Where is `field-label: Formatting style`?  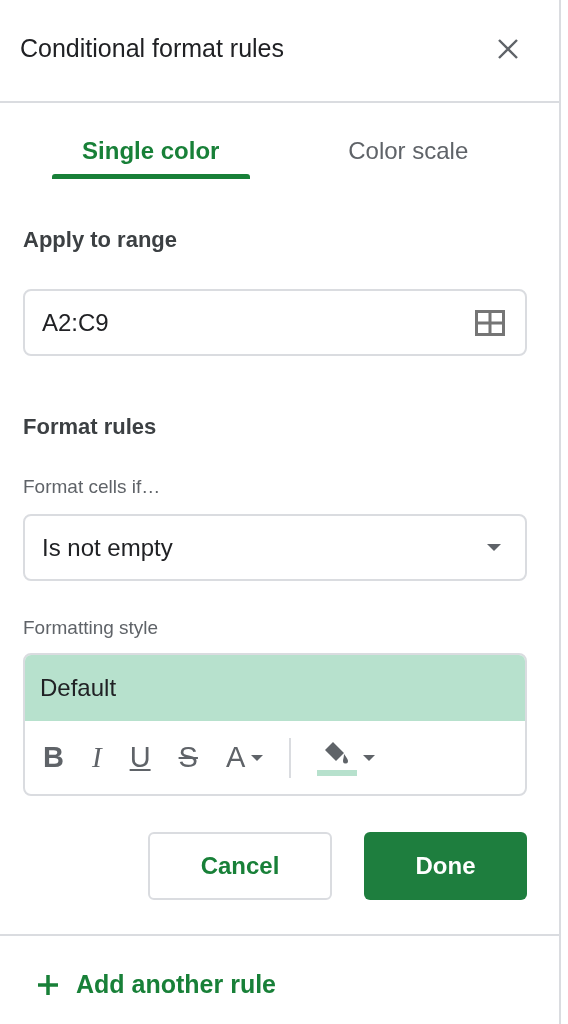
field-label: Formatting style is located at coordinates (91, 628).